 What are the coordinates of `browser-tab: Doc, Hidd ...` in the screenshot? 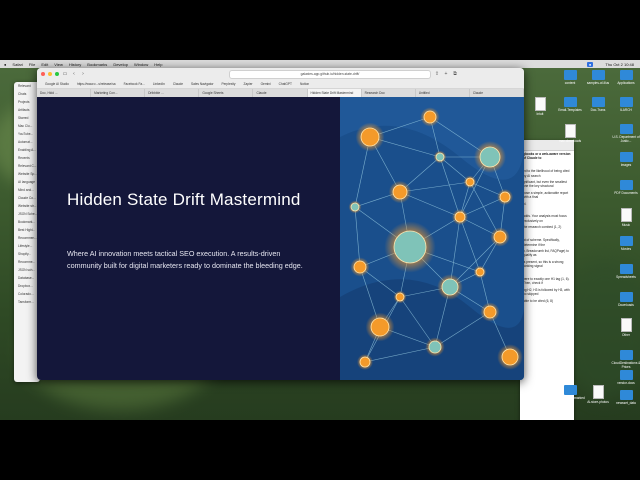 It's located at (64, 93).